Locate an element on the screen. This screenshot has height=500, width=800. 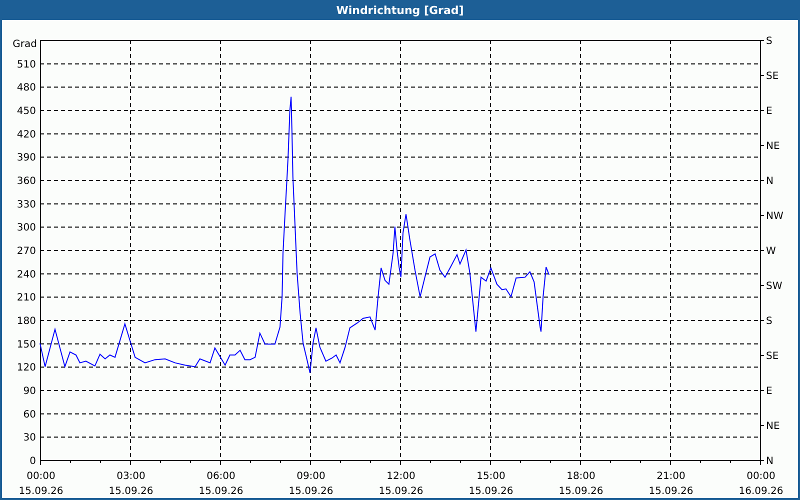
x-tick-label: 15:00 15.09.26 is located at coordinates (491, 484).